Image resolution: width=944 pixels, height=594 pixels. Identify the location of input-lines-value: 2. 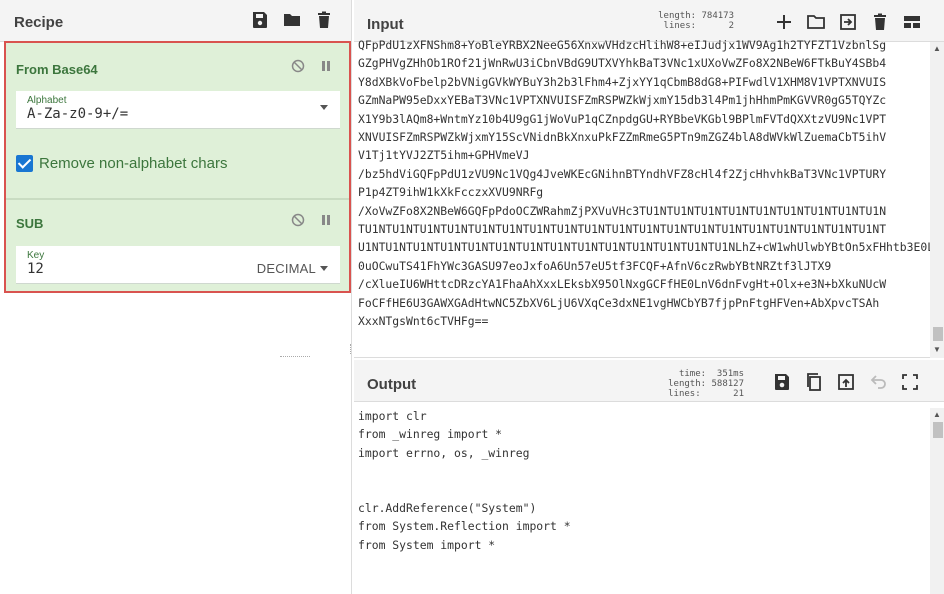
(731, 26).